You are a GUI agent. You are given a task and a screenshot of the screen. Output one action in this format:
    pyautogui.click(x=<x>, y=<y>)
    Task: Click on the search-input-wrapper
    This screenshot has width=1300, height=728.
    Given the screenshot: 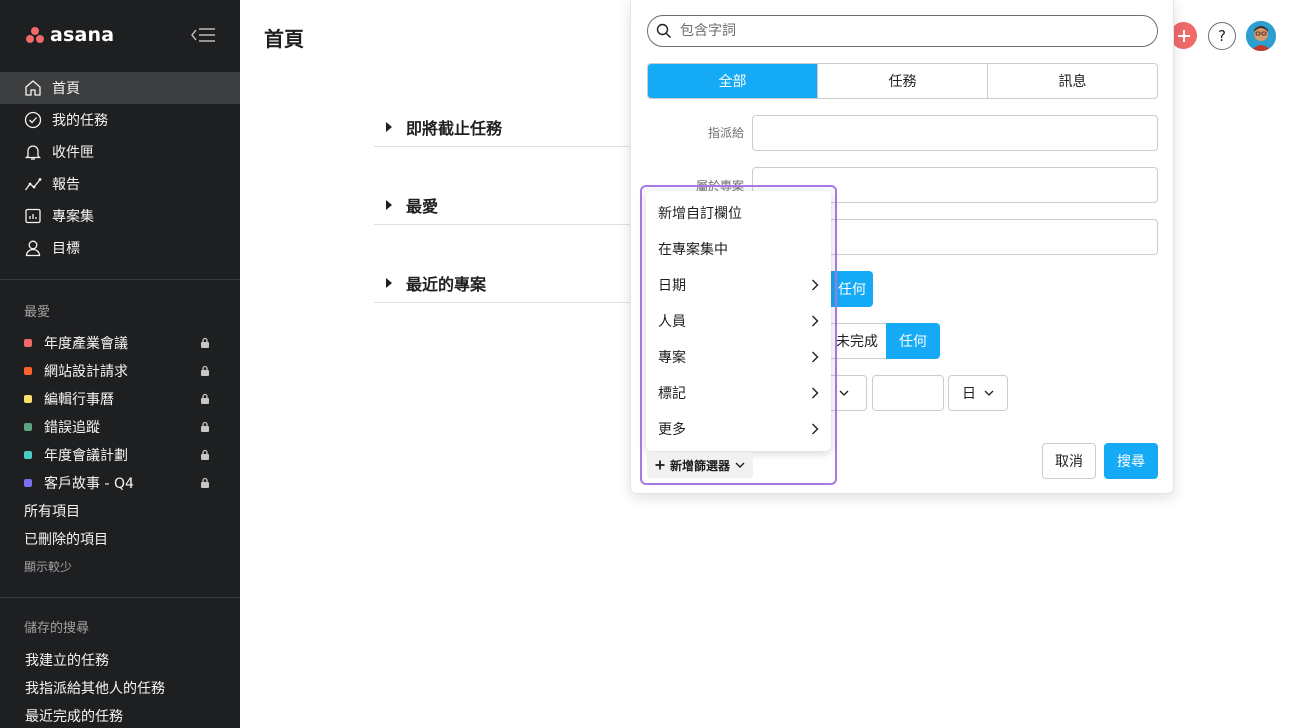 What is the action you would take?
    pyautogui.click(x=902, y=31)
    